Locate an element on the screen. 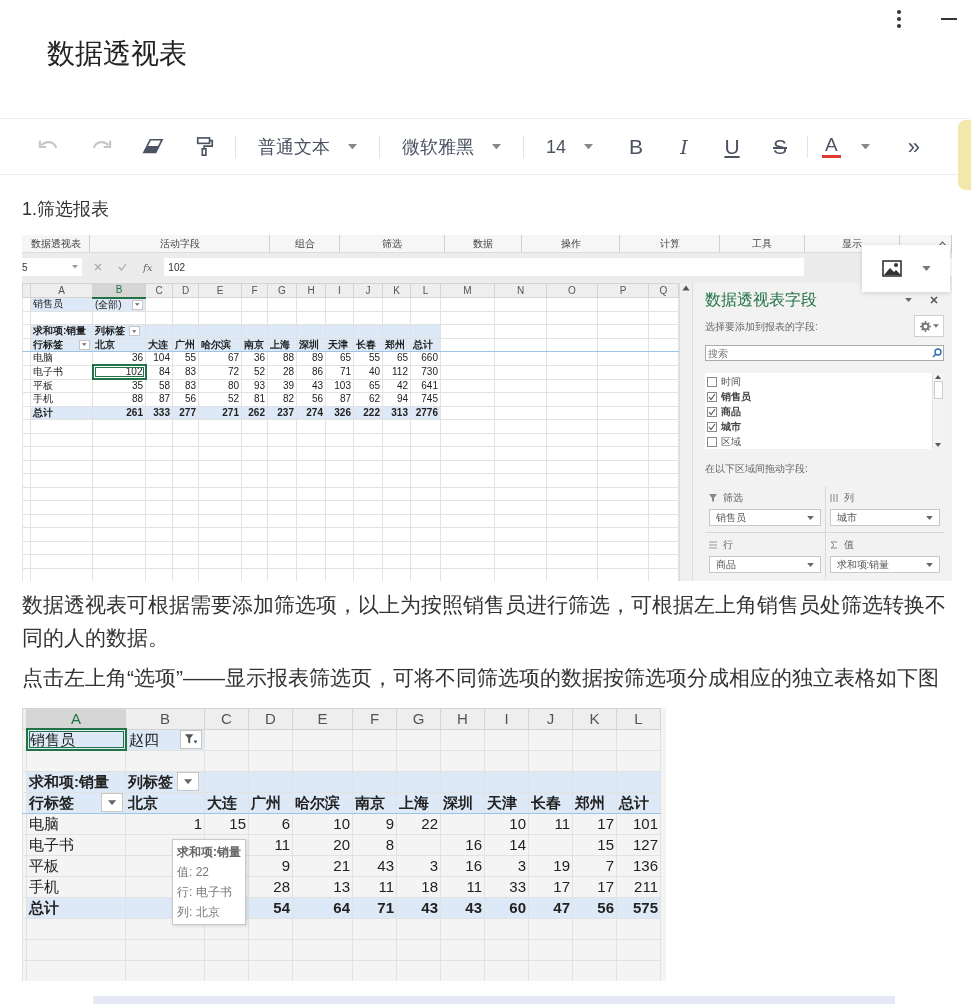 The width and height of the screenshot is (971, 1004). underline-button: U is located at coordinates (732, 146).